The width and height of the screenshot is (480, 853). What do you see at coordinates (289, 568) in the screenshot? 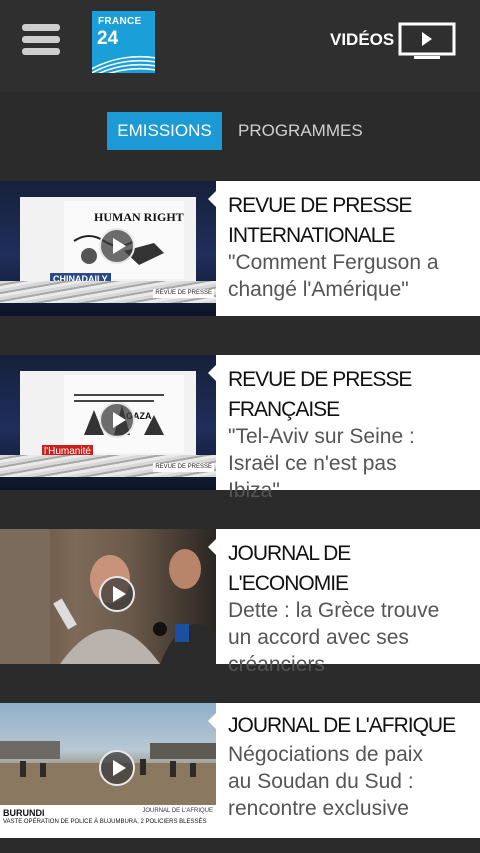
I see `card-title: JOURNAL DE L'ECONOMIE` at bounding box center [289, 568].